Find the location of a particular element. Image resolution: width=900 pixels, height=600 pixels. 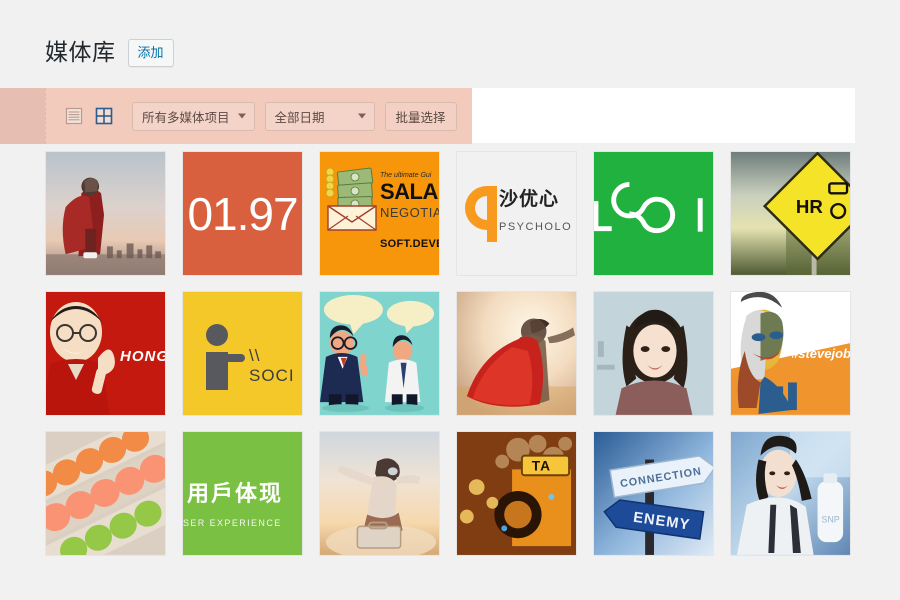

macarons-image is located at coordinates (105, 493).